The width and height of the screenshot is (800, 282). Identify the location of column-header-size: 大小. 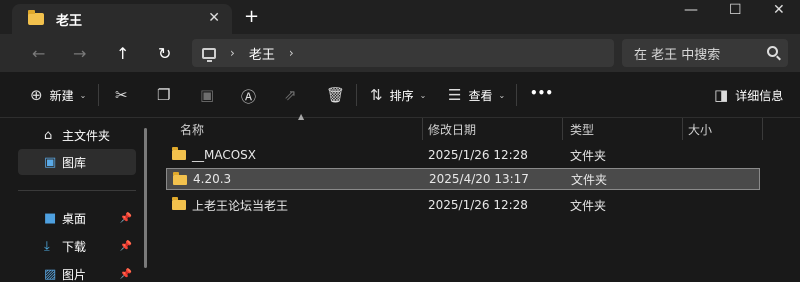
(723, 129).